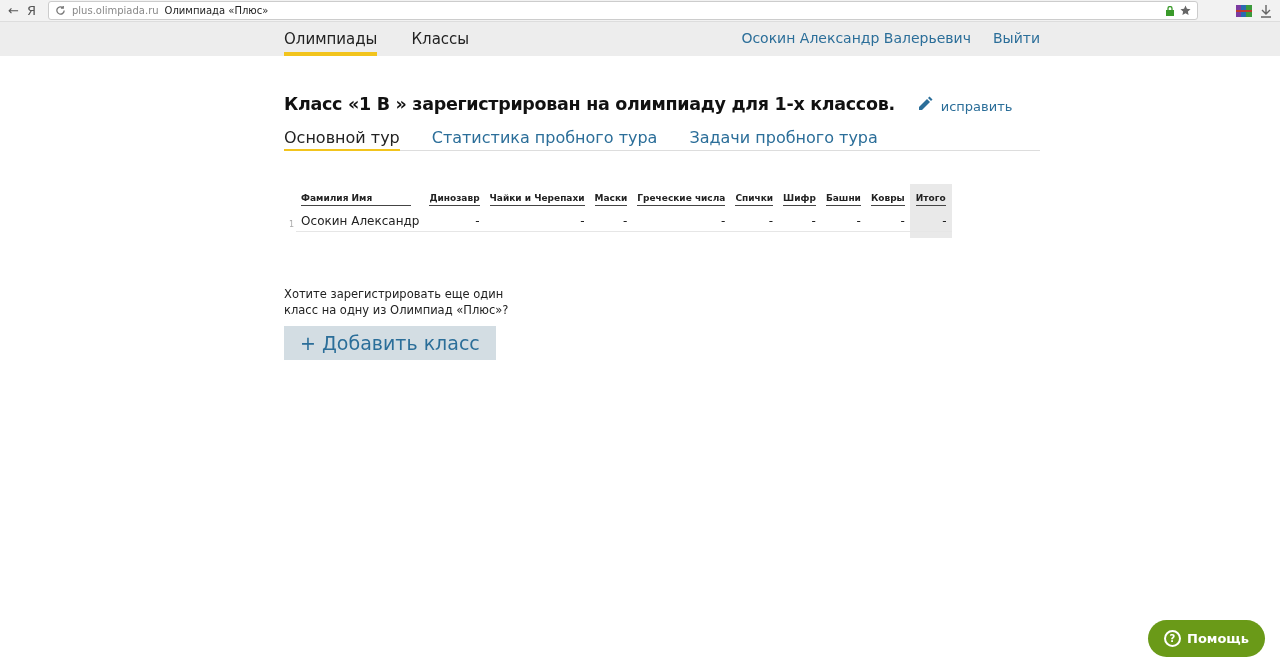 The height and width of the screenshot is (668, 1280). Describe the element at coordinates (454, 199) in the screenshot. I see `column-header: Динозавр` at that location.